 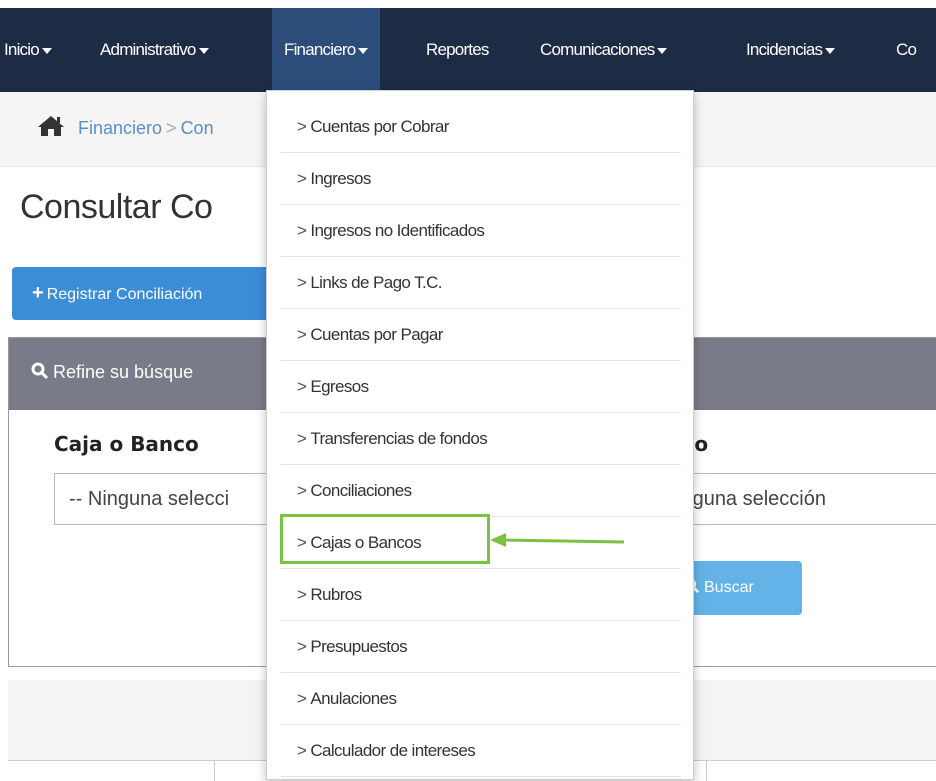 I want to click on breadcrumb-item-current: Con, so click(x=197, y=128).